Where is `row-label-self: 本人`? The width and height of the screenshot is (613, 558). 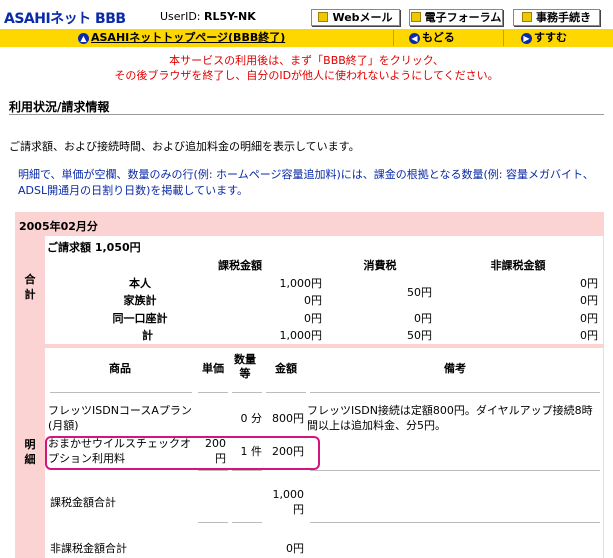 row-label-self: 本人 is located at coordinates (140, 283).